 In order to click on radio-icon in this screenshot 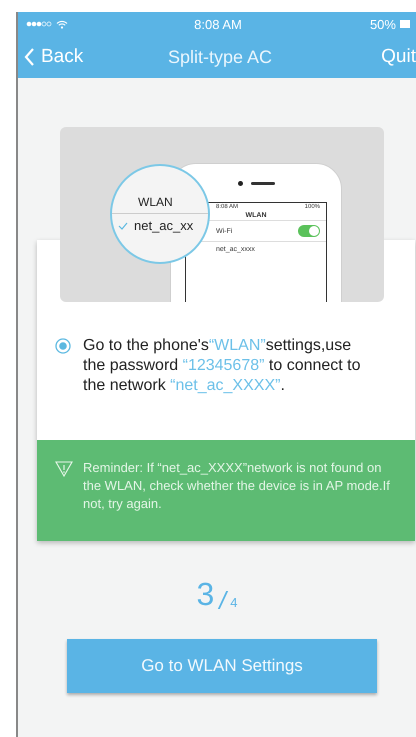, I will do `click(63, 346)`.